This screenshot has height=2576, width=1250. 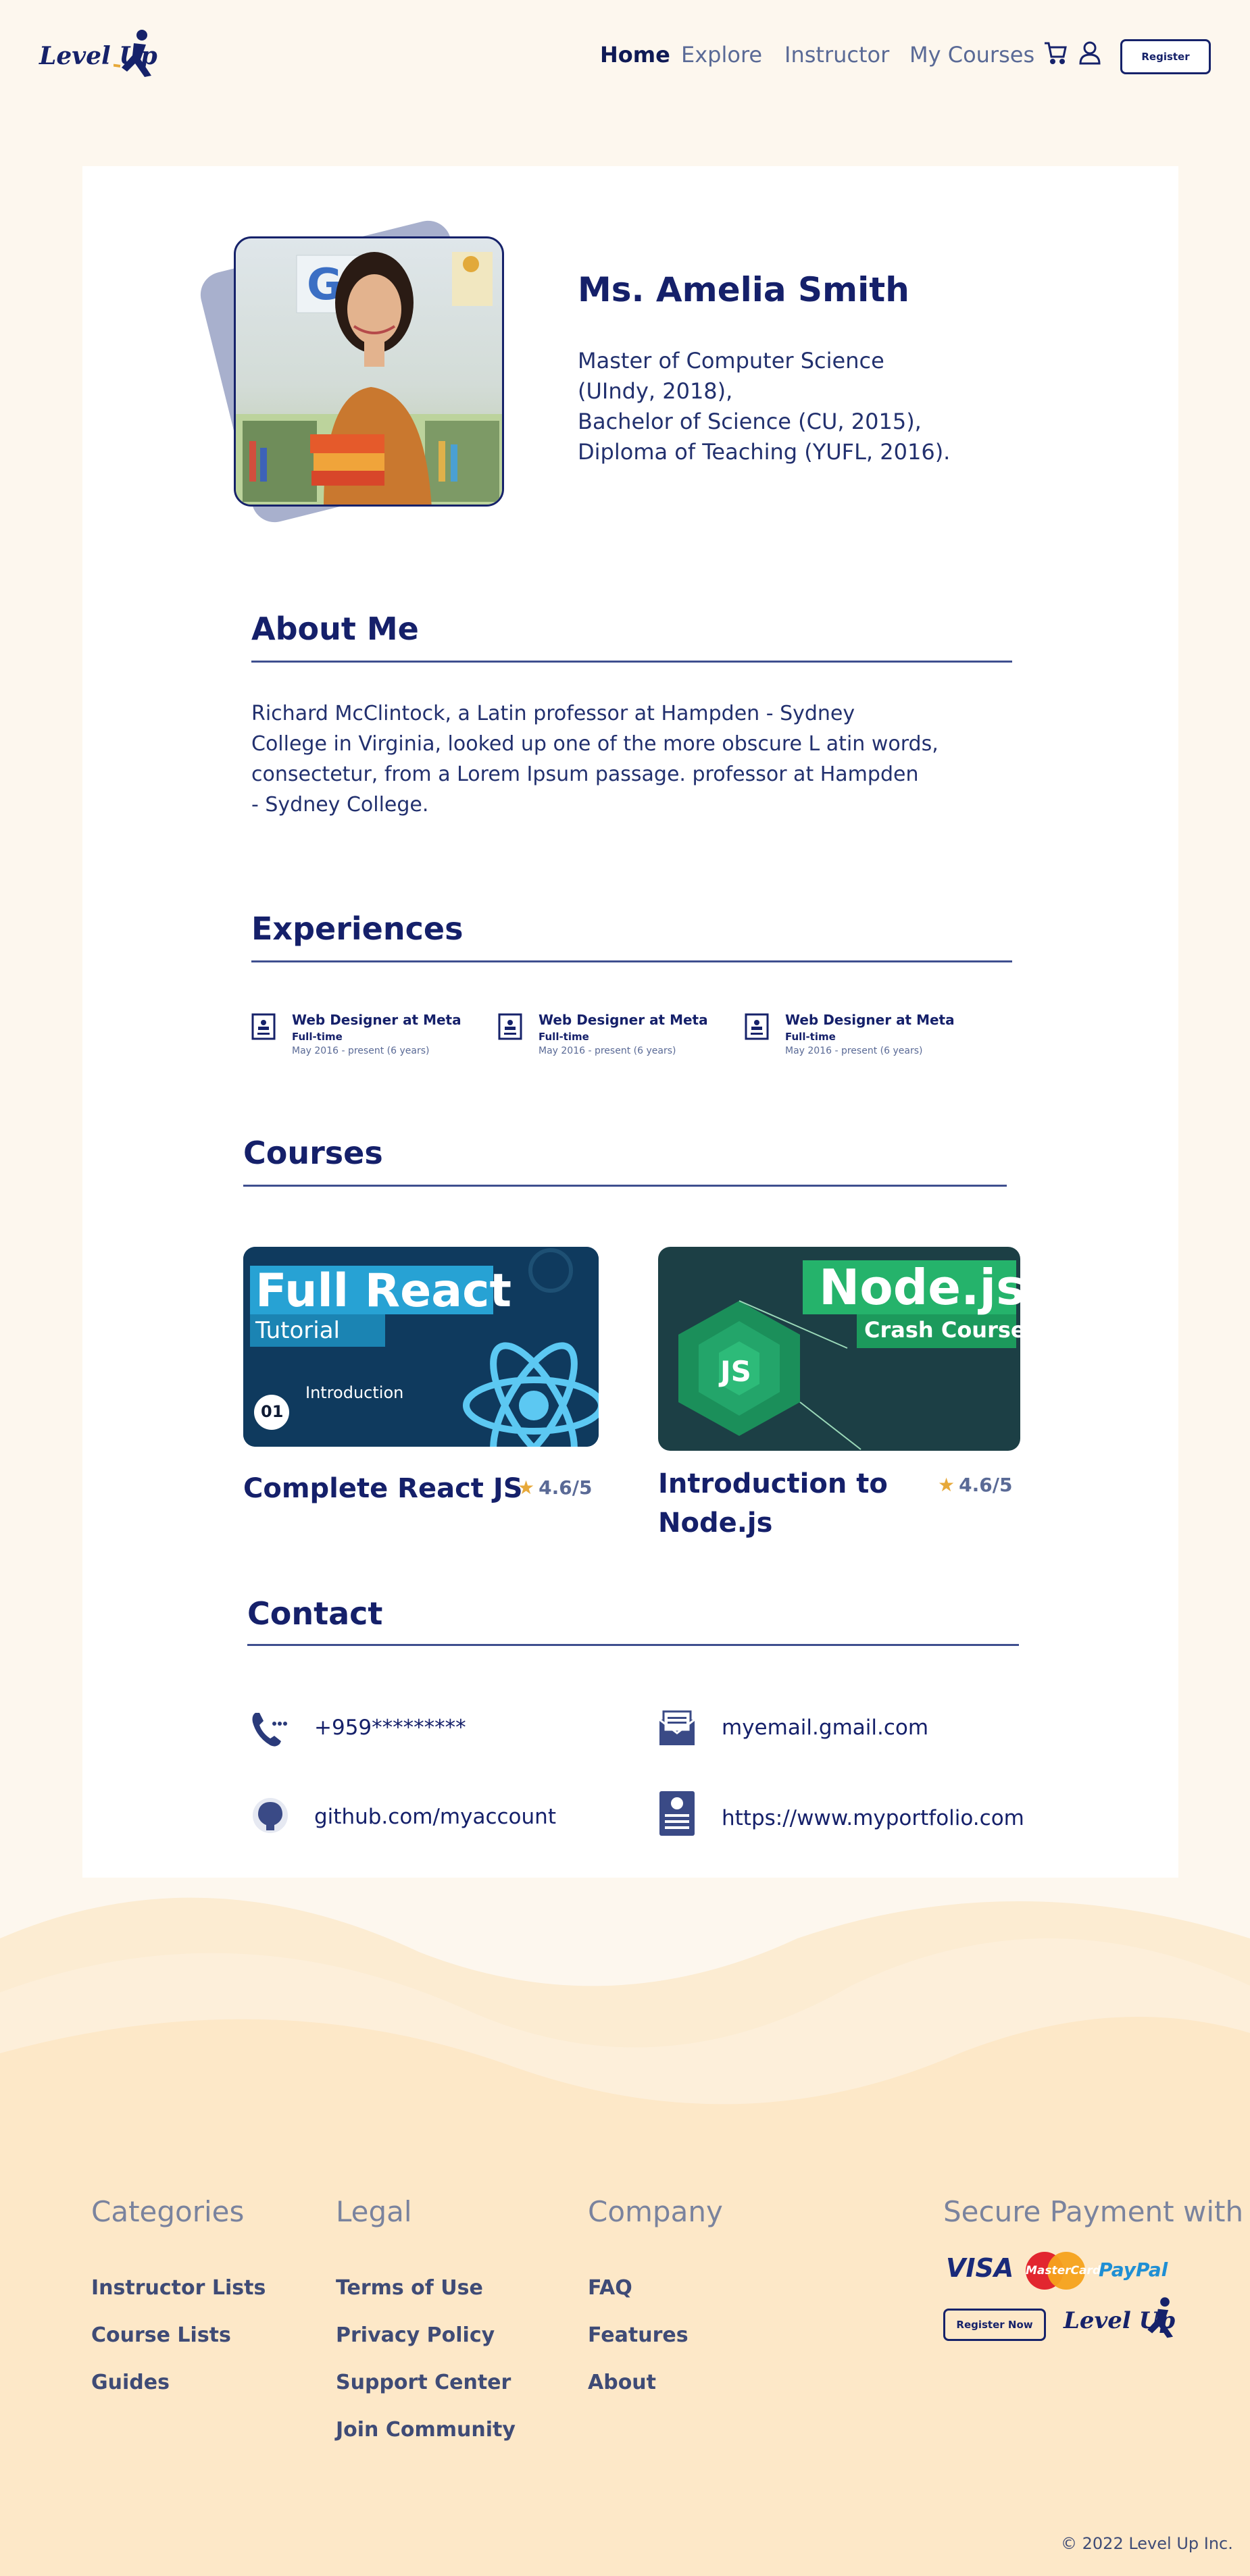 I want to click on copyright: © 2022 Level Up Inc., so click(x=1147, y=2543).